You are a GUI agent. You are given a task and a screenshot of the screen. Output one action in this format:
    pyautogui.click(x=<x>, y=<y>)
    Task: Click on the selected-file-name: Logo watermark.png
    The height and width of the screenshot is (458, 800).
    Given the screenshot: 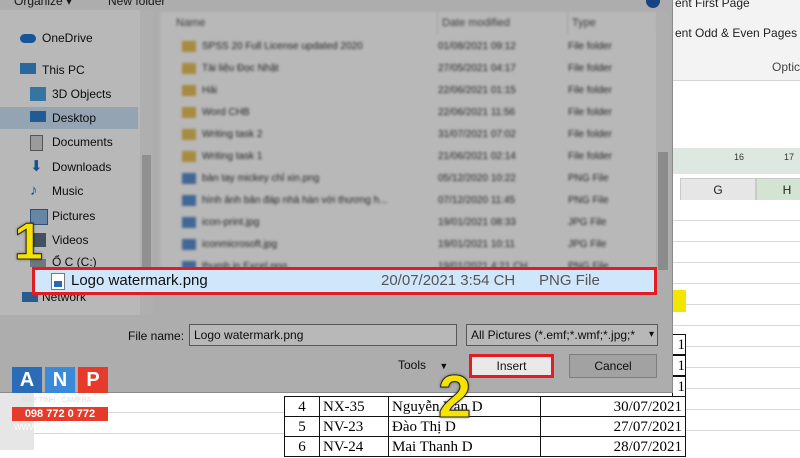 What is the action you would take?
    pyautogui.click(x=139, y=280)
    